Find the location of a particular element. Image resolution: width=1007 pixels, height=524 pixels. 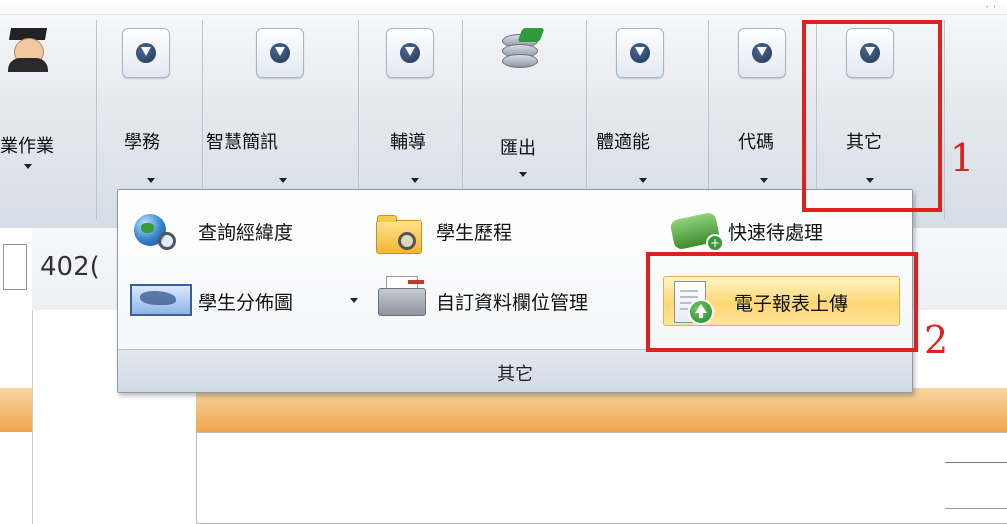

menu-item-label: 快速待處理 is located at coordinates (776, 233).